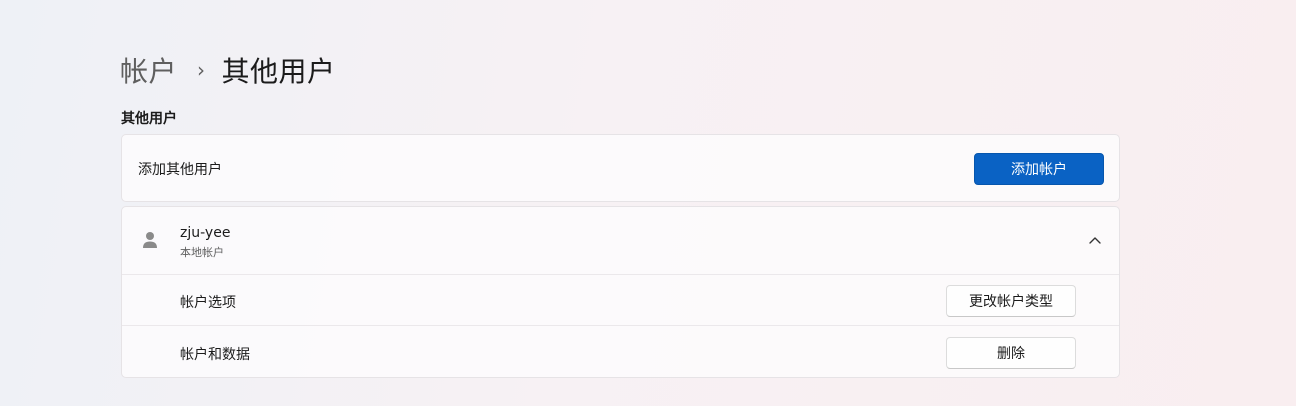 This screenshot has height=406, width=1296. I want to click on chevron-up-icon, so click(1095, 240).